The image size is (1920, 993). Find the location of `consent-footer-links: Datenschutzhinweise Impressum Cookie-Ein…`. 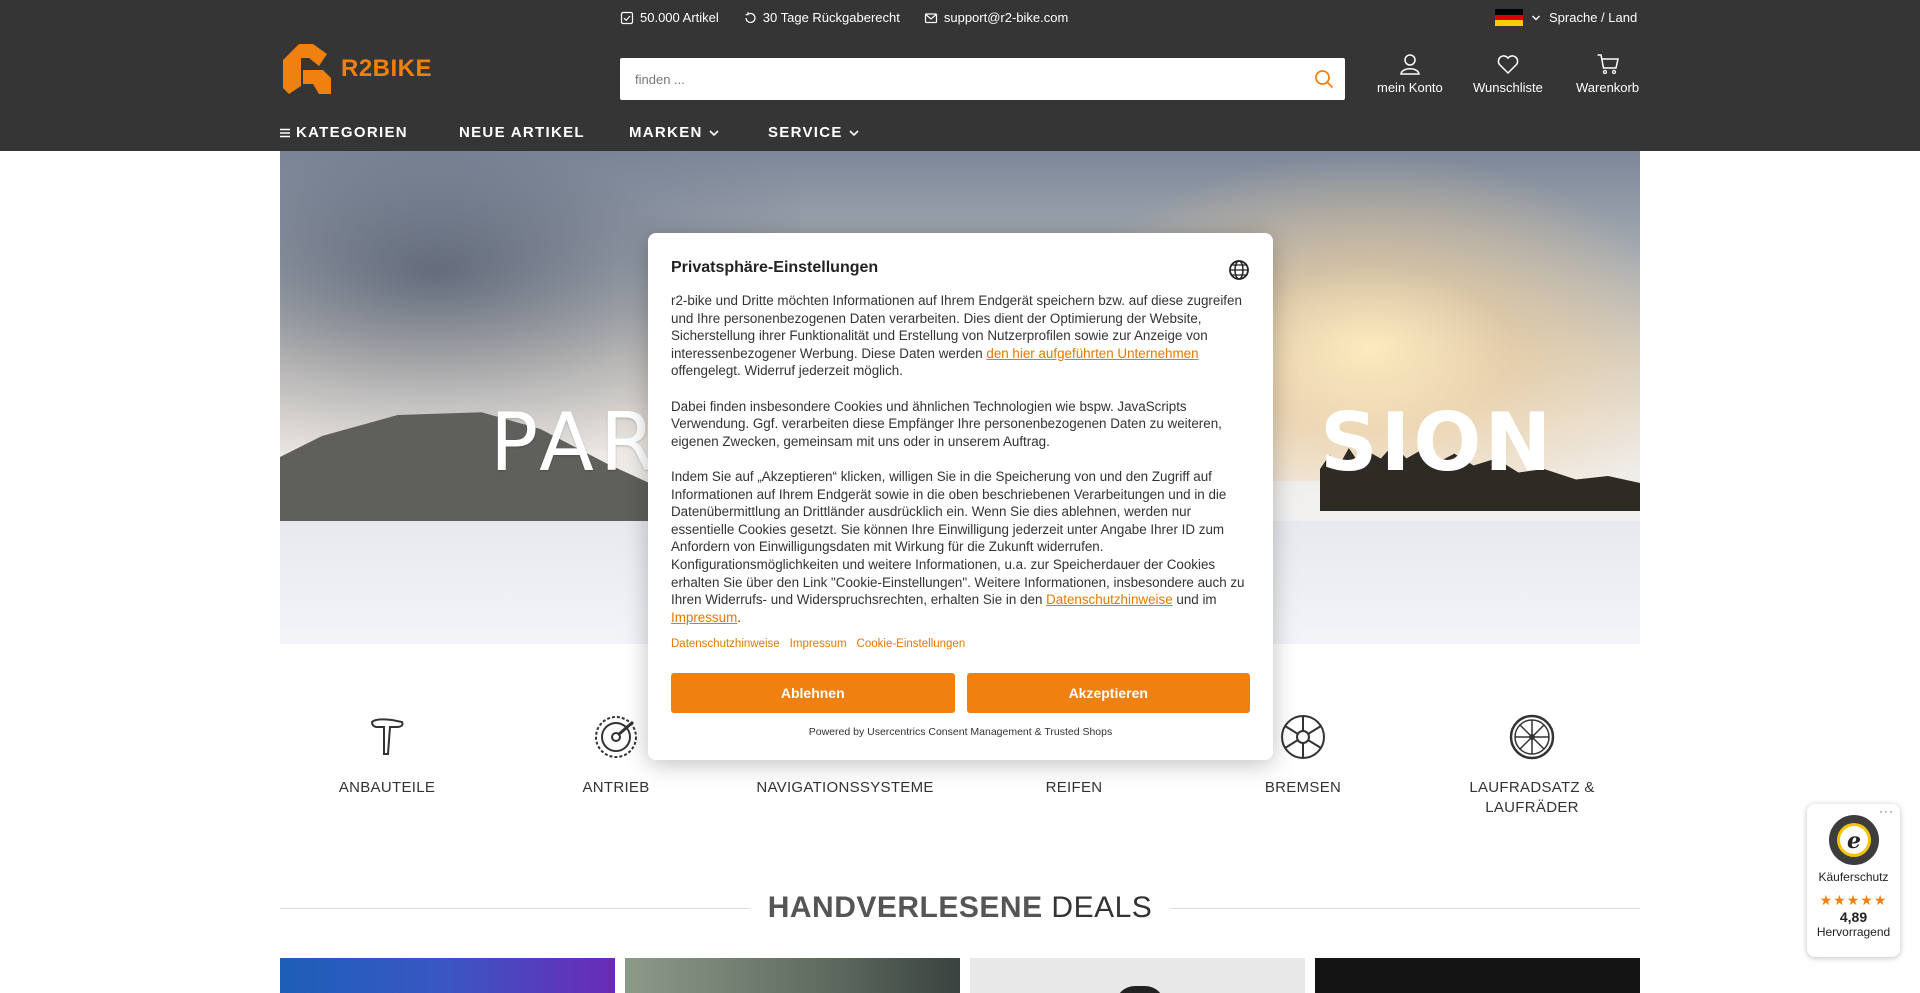

consent-footer-links: Datenschutzhinweise Impressum Cookie-Ein… is located at coordinates (960, 644).